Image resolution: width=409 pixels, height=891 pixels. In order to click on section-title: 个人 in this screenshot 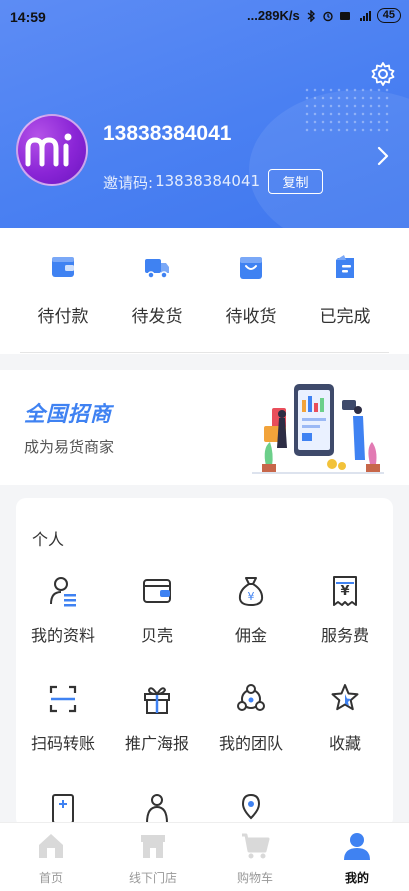, I will do `click(48, 539)`.